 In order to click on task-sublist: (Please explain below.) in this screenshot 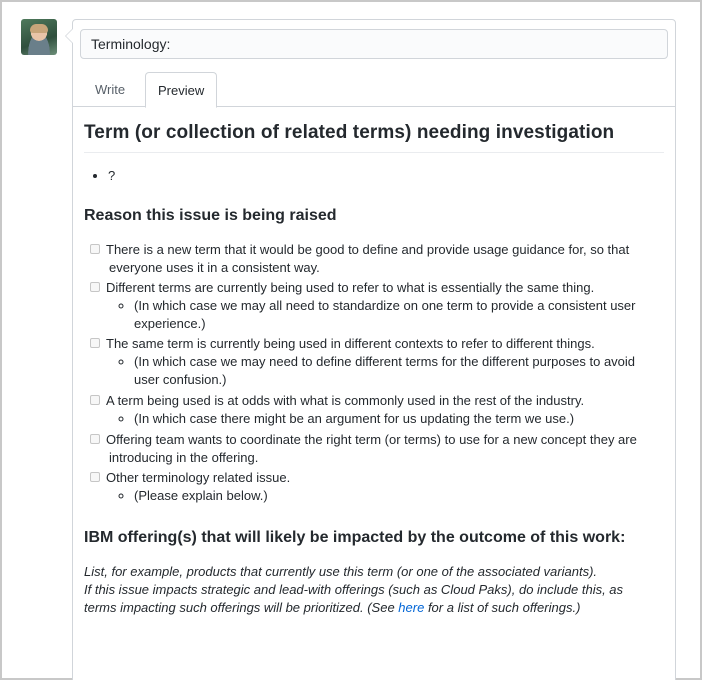, I will do `click(374, 496)`.